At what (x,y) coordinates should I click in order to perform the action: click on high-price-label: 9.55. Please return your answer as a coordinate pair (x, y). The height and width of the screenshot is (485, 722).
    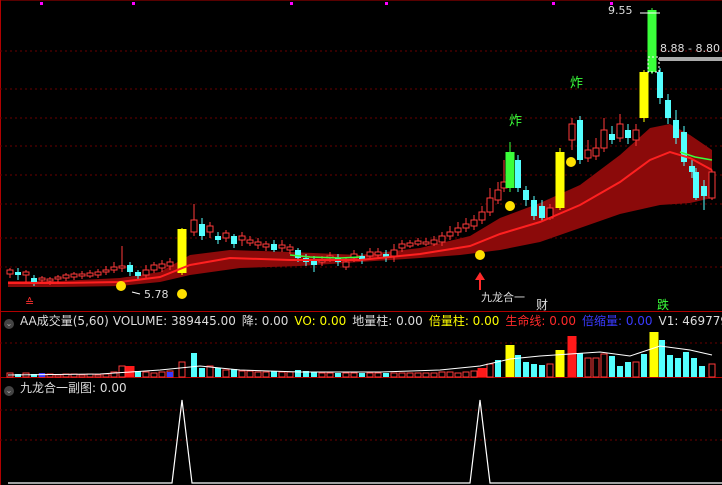
    Looking at the image, I should click on (620, 10).